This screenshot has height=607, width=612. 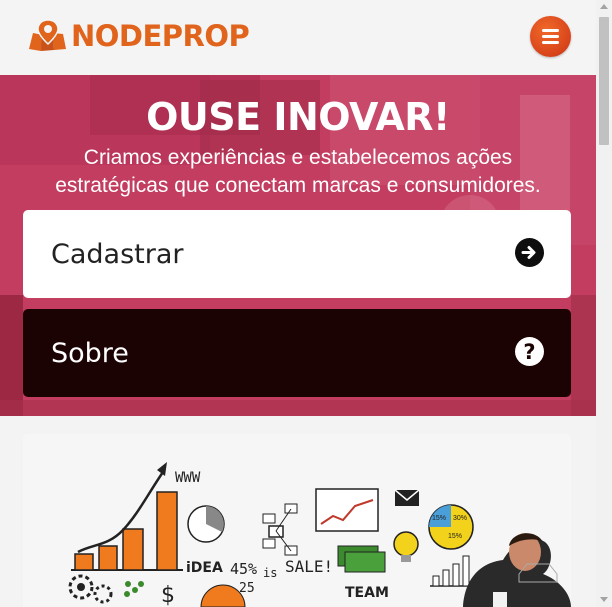 What do you see at coordinates (297, 254) in the screenshot?
I see `cadastrar-button: Cadastrar` at bounding box center [297, 254].